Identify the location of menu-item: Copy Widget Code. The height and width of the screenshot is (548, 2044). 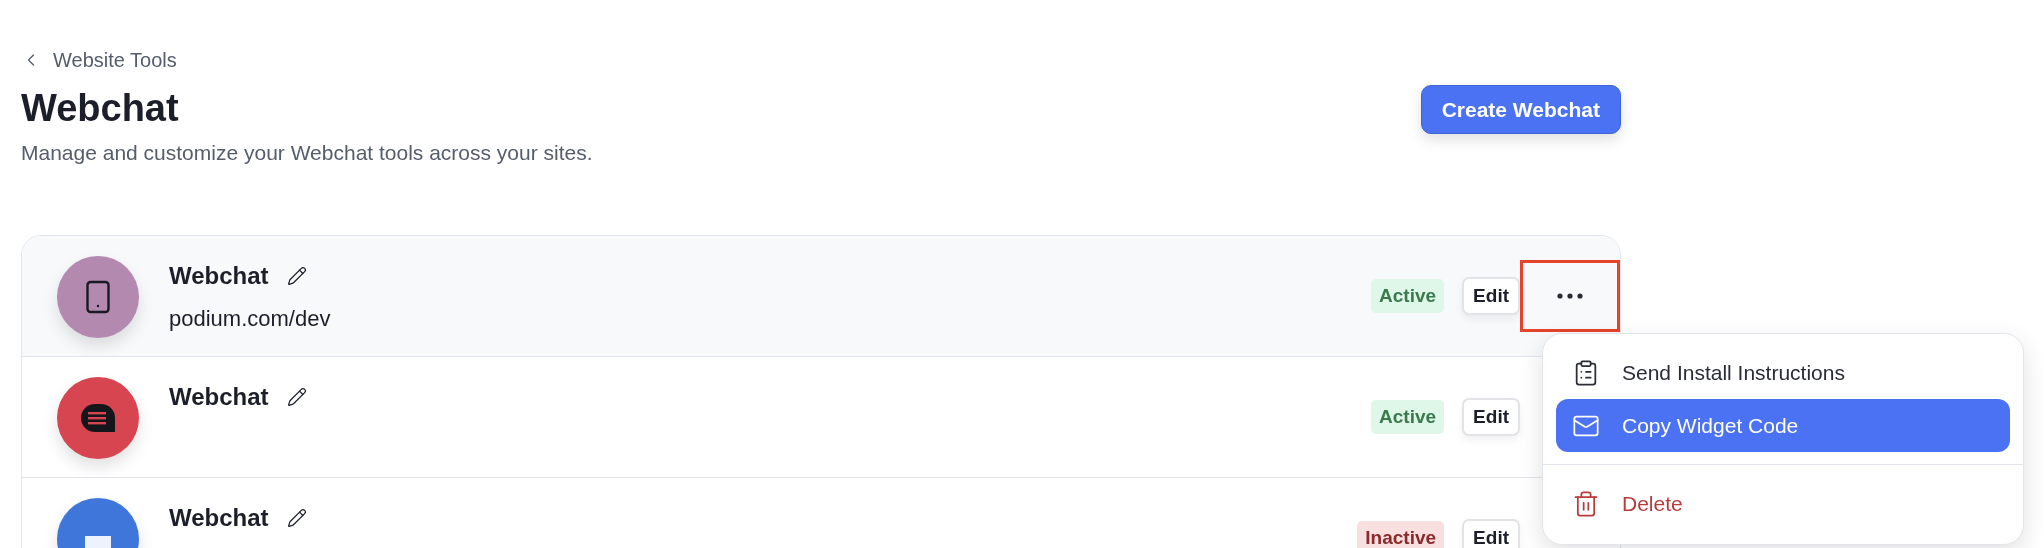
(1783, 425).